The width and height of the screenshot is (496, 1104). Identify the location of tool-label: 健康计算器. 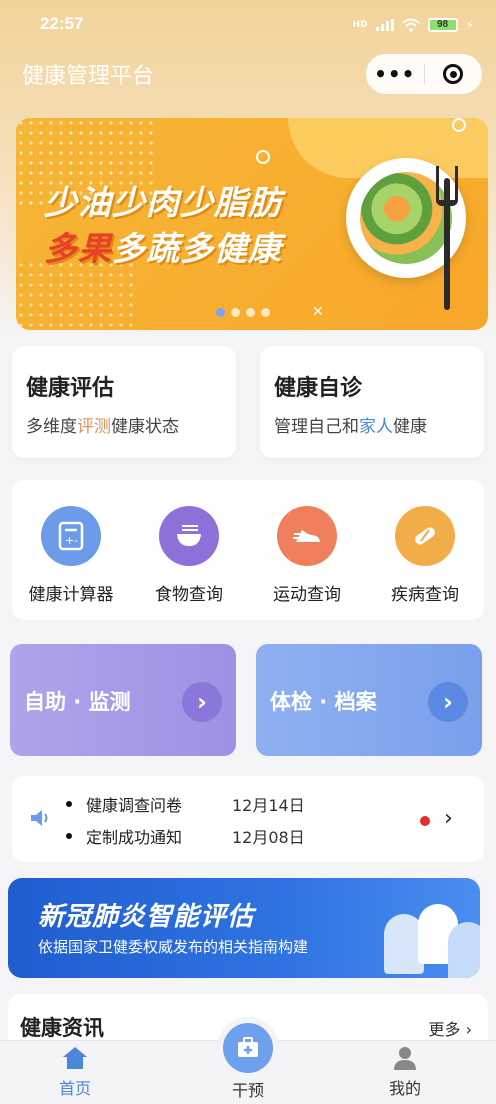
(71, 595).